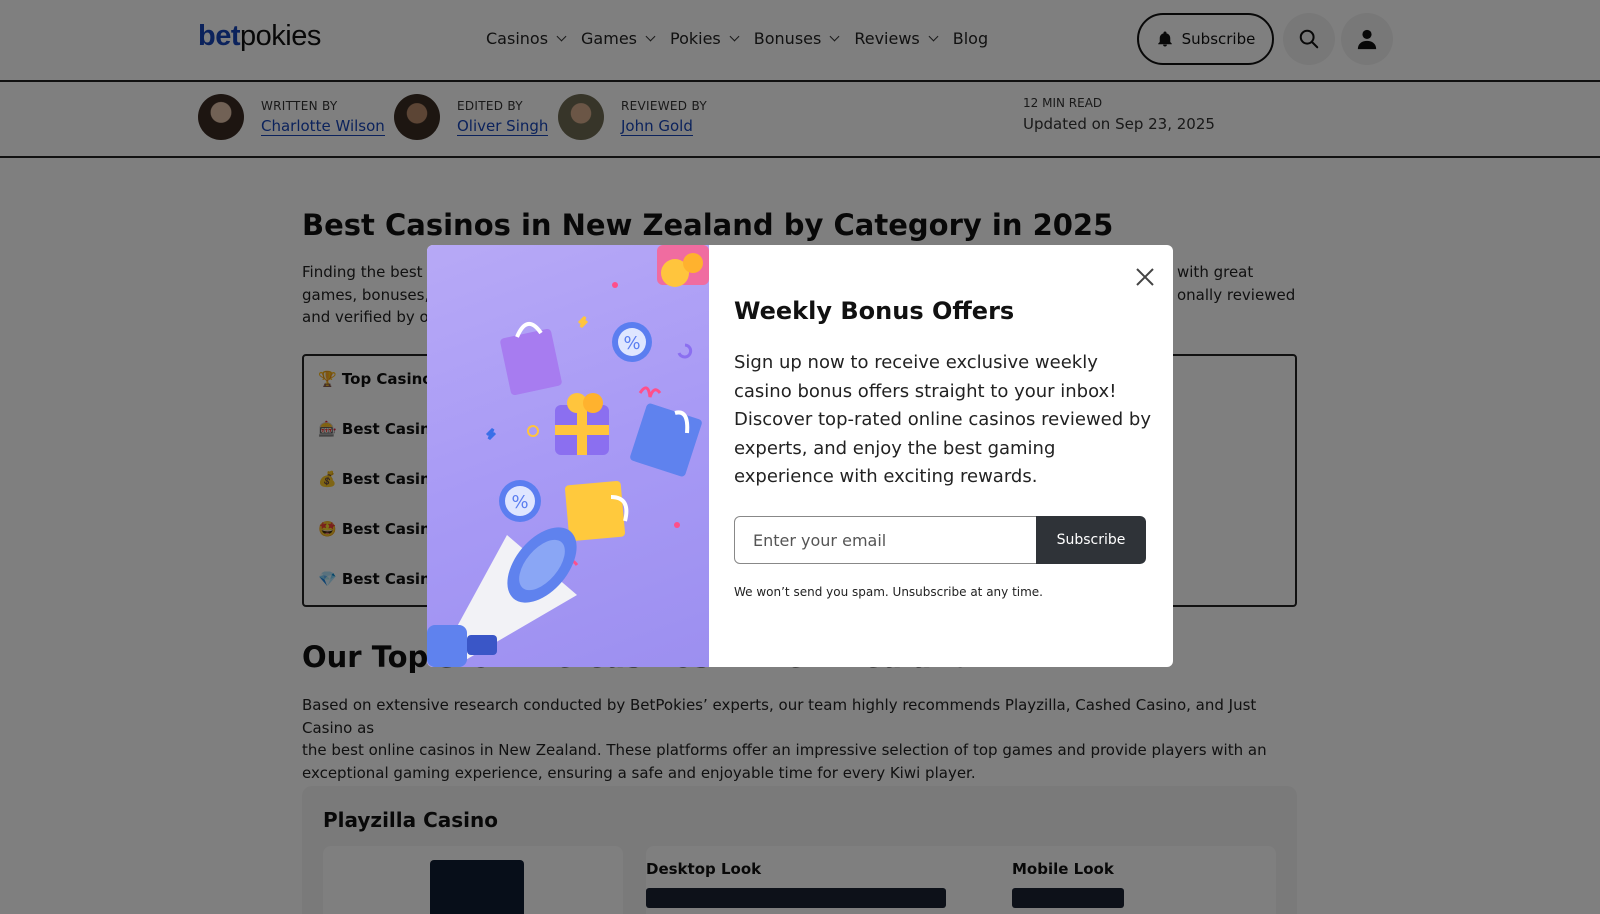 Image resolution: width=1600 pixels, height=914 pixels. I want to click on close-icon, so click(1145, 277).